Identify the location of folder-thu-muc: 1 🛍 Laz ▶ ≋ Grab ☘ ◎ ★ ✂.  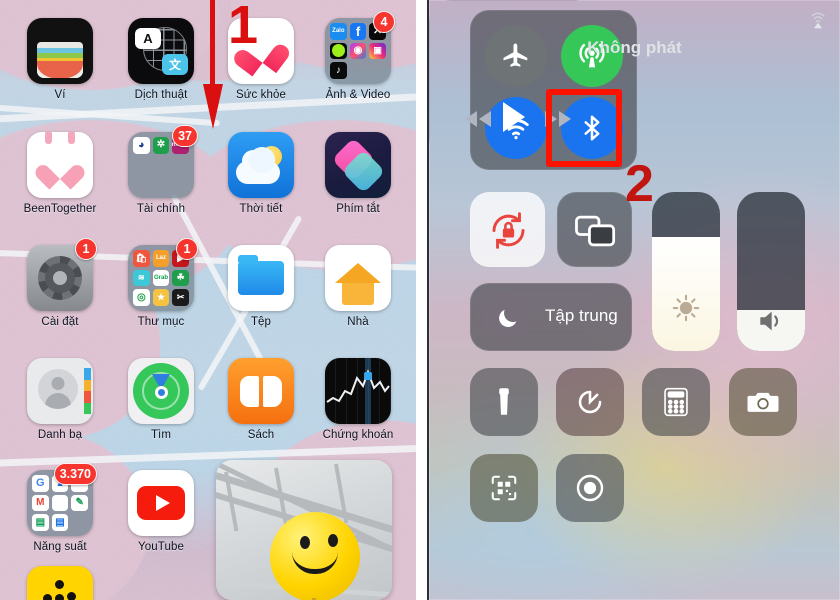
(161, 283).